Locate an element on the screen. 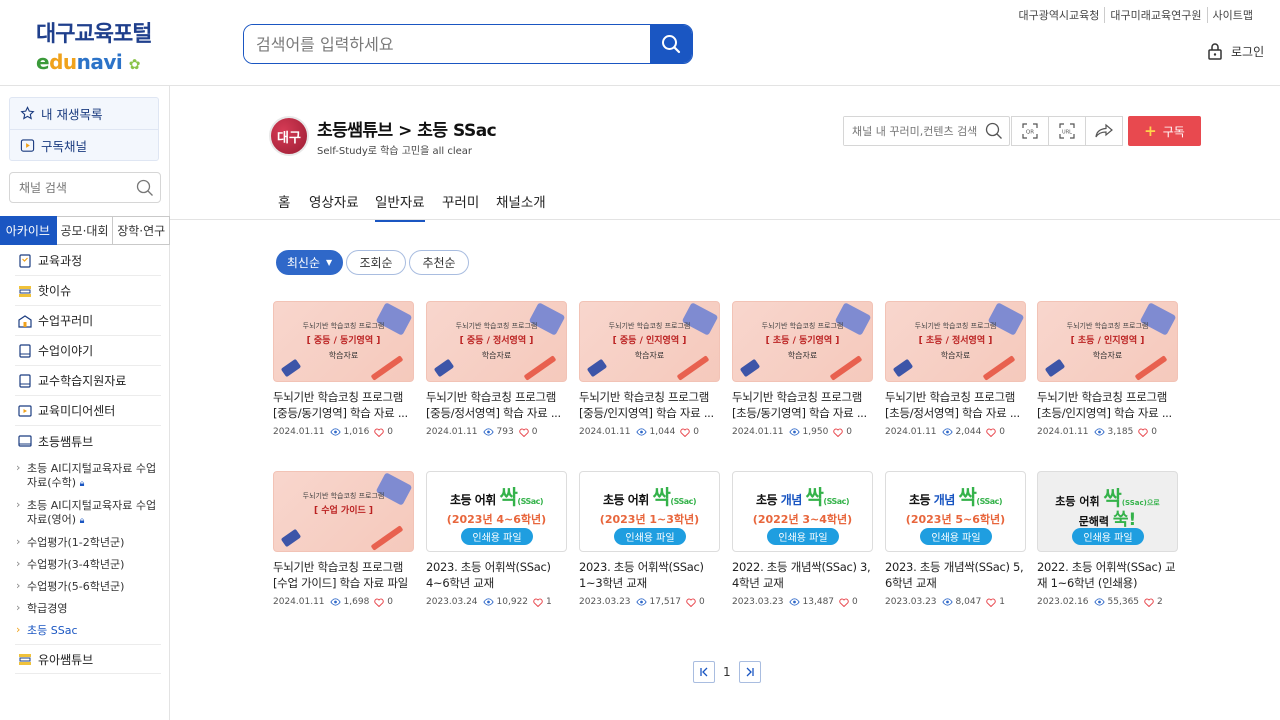 The height and width of the screenshot is (720, 1280). play-box-icon is located at coordinates (27, 145).